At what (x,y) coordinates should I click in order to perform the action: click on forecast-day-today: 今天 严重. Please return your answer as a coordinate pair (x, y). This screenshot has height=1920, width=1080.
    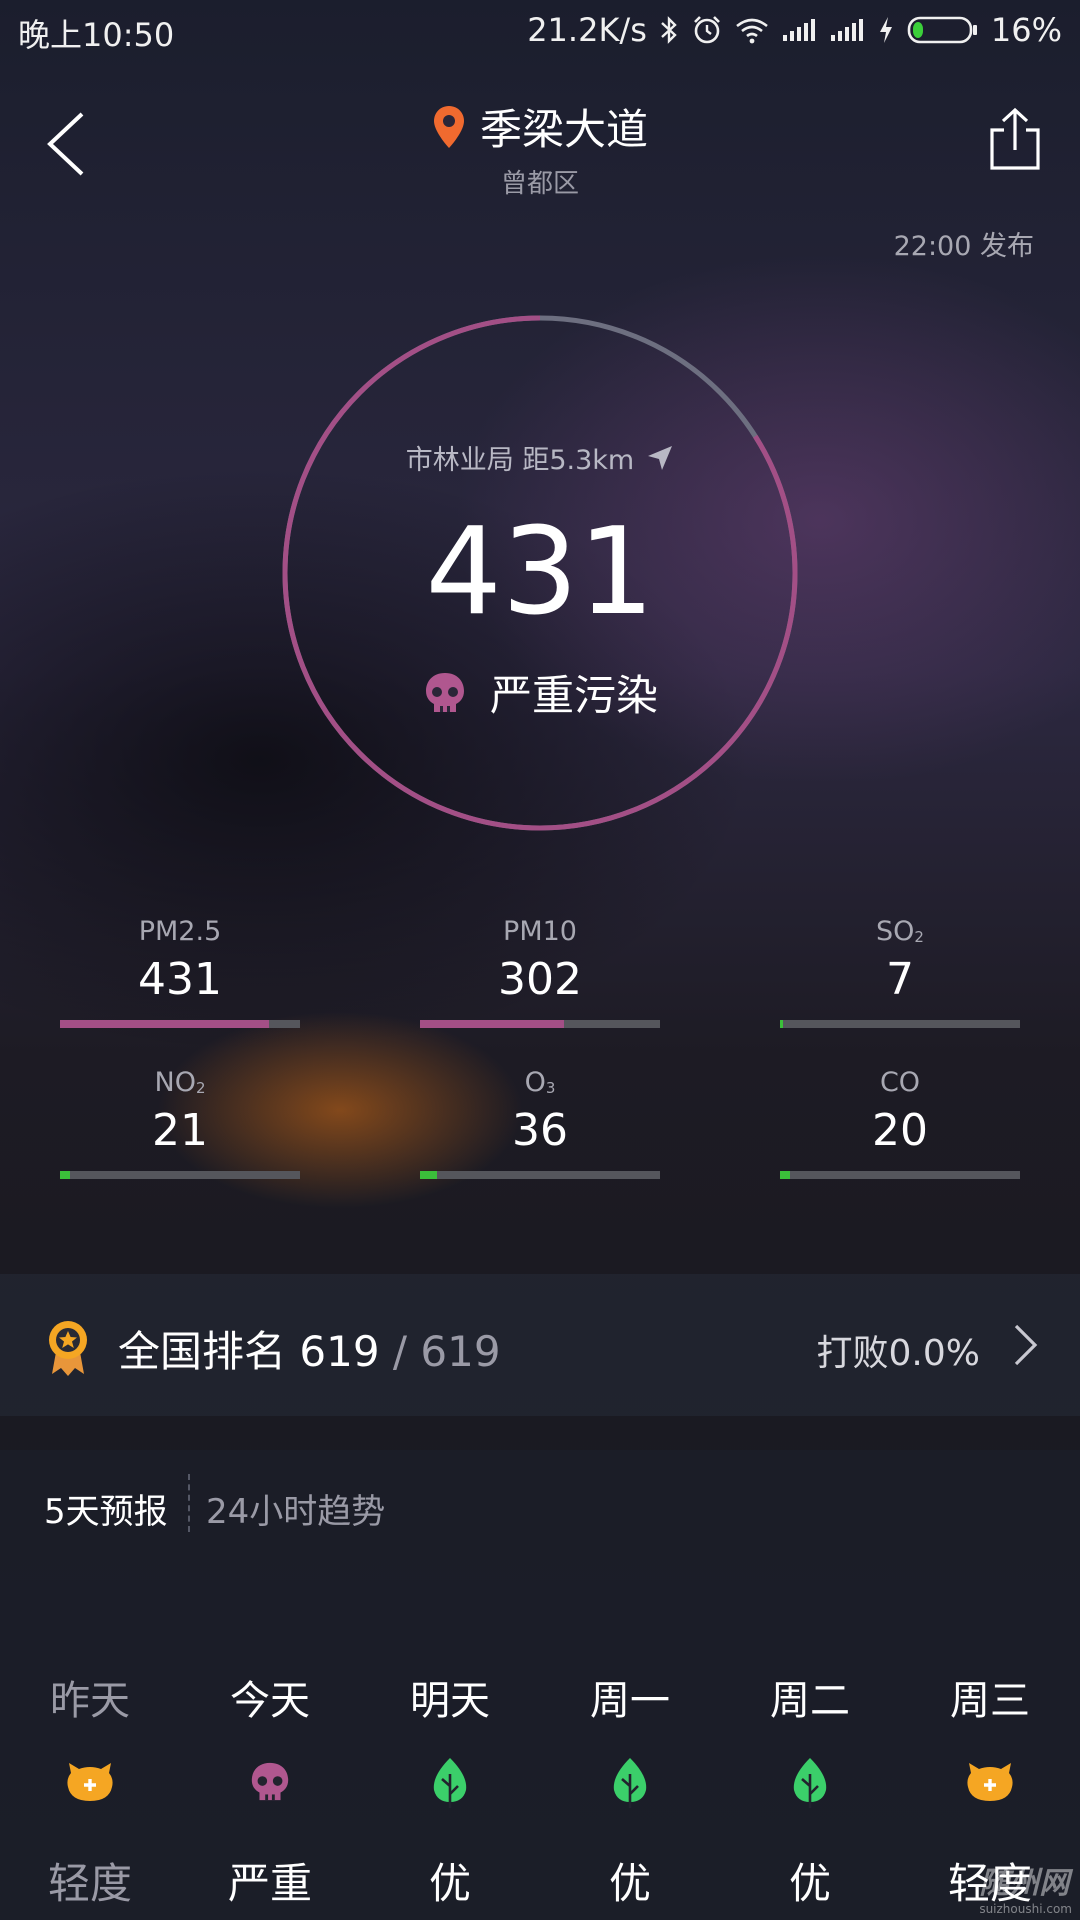
    Looking at the image, I should click on (270, 1789).